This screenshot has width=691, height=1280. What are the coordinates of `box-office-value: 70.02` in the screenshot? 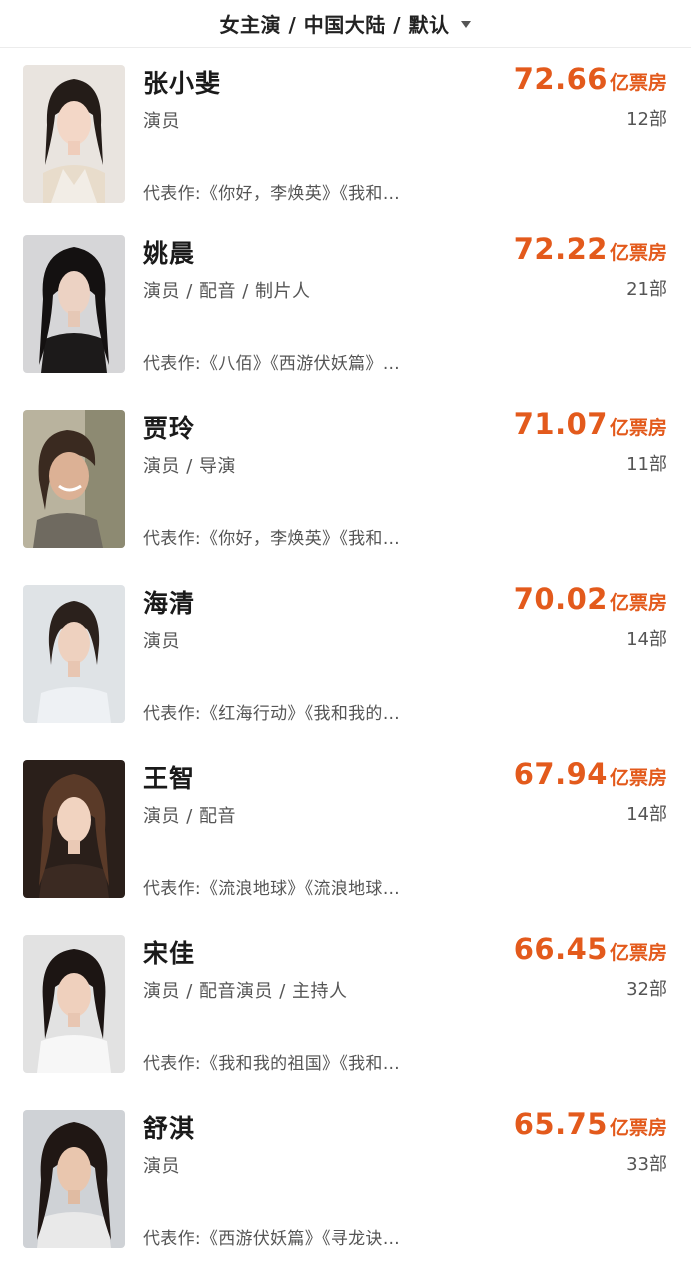 It's located at (560, 599).